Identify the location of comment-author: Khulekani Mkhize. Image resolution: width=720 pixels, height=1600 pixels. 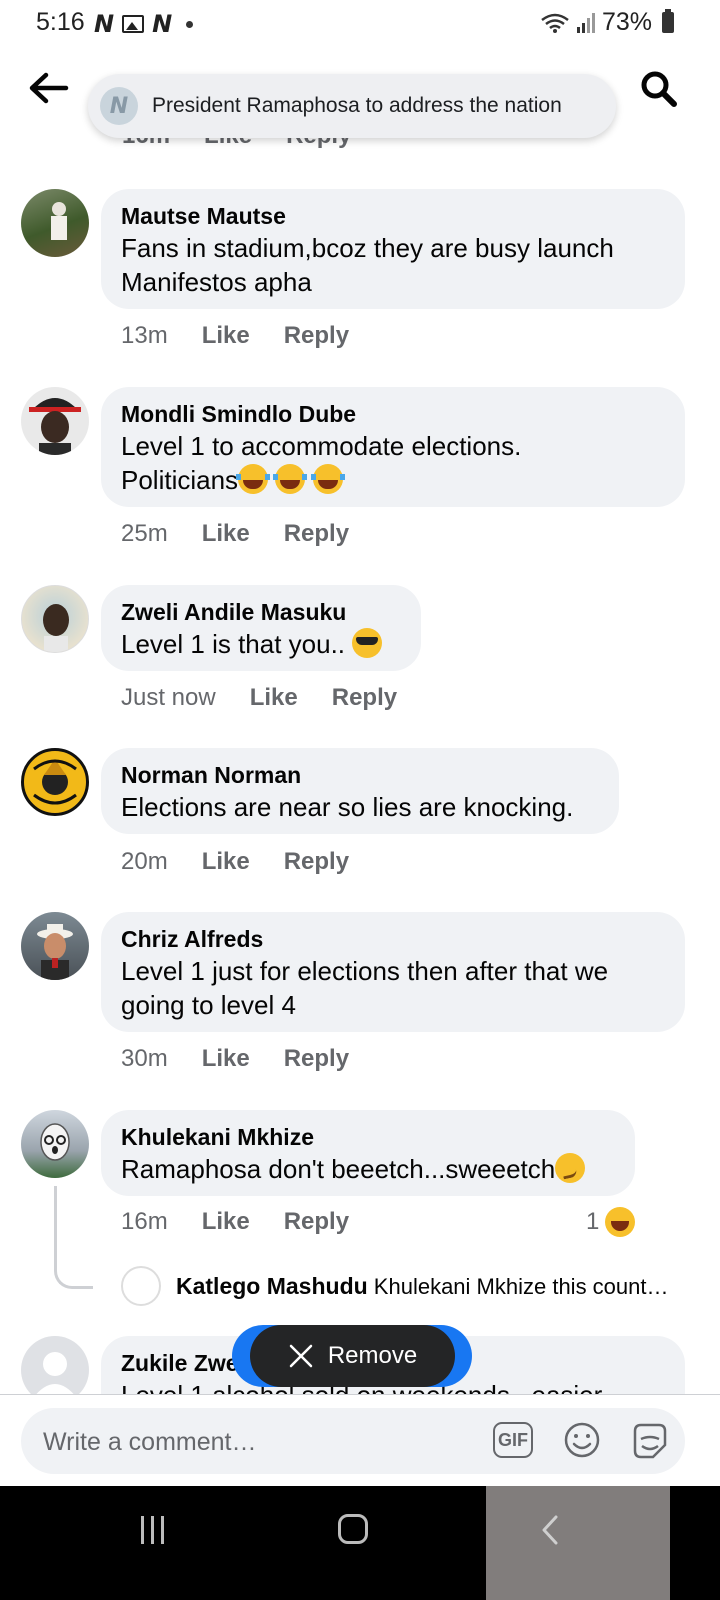
(368, 1137).